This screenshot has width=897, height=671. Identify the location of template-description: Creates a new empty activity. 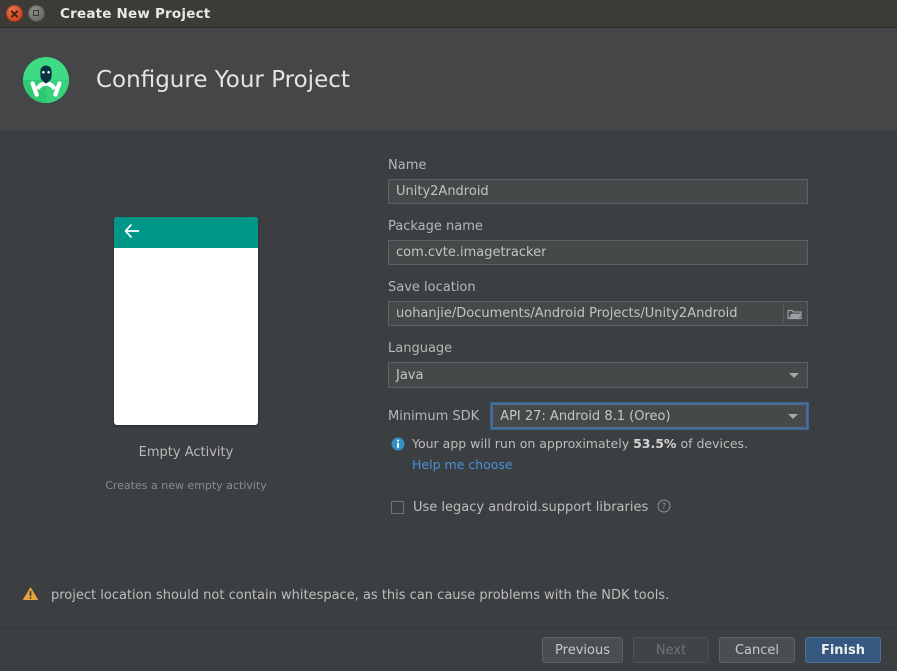
(186, 485).